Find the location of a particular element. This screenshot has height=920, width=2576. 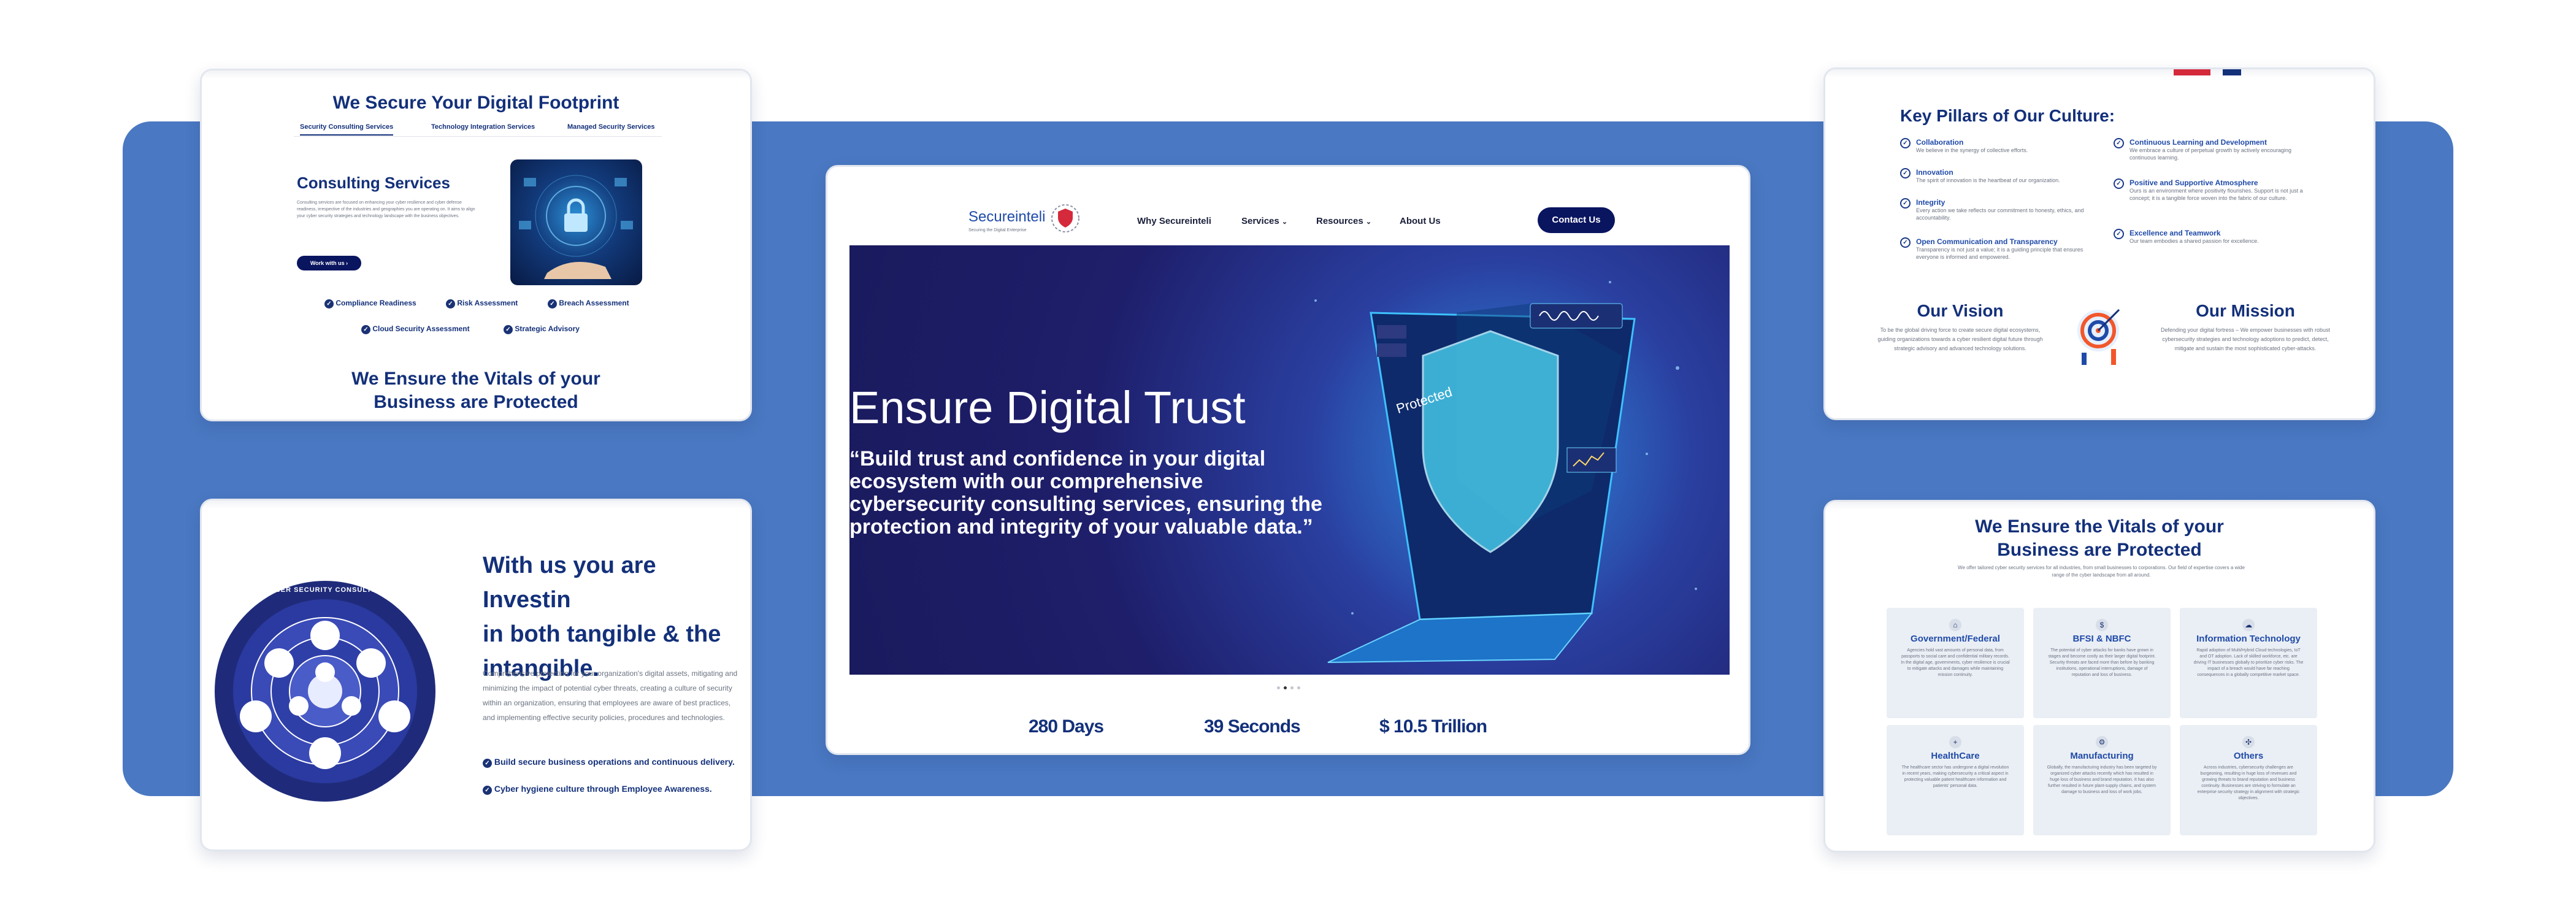

arrow-right-icon: › is located at coordinates (347, 263).